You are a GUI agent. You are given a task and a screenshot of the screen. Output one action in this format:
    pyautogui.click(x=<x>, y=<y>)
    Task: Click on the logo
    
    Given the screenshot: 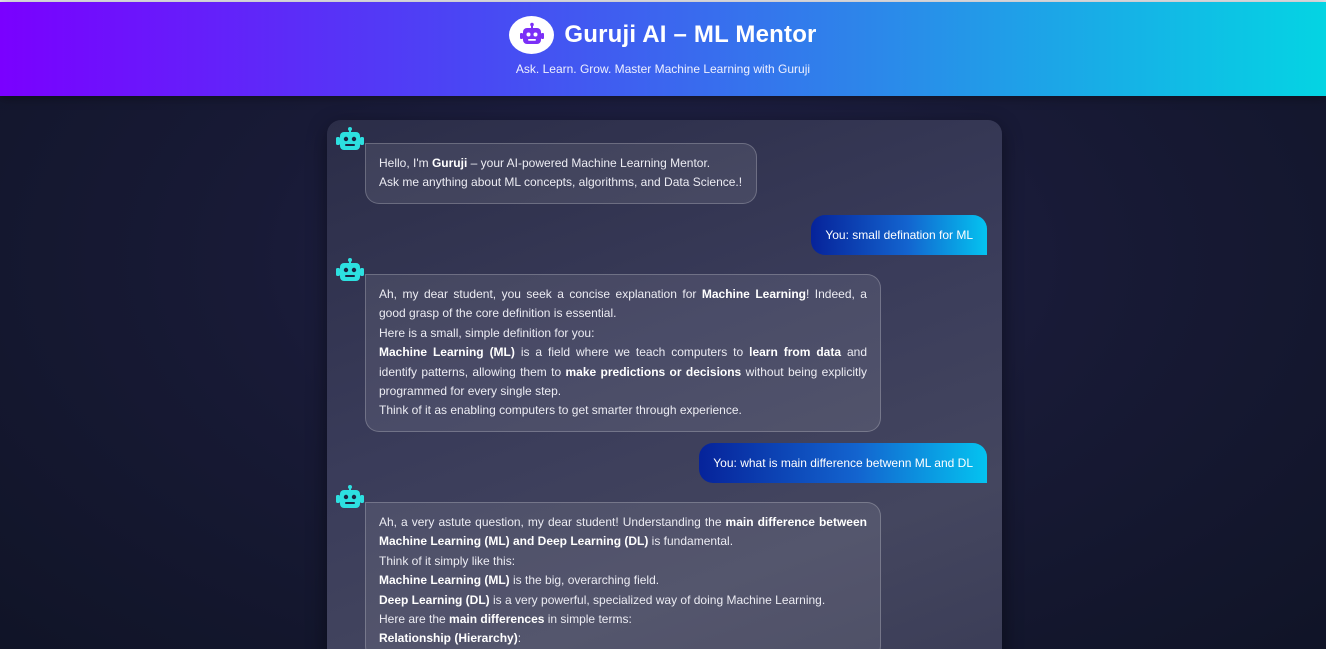 What is the action you would take?
    pyautogui.click(x=532, y=35)
    